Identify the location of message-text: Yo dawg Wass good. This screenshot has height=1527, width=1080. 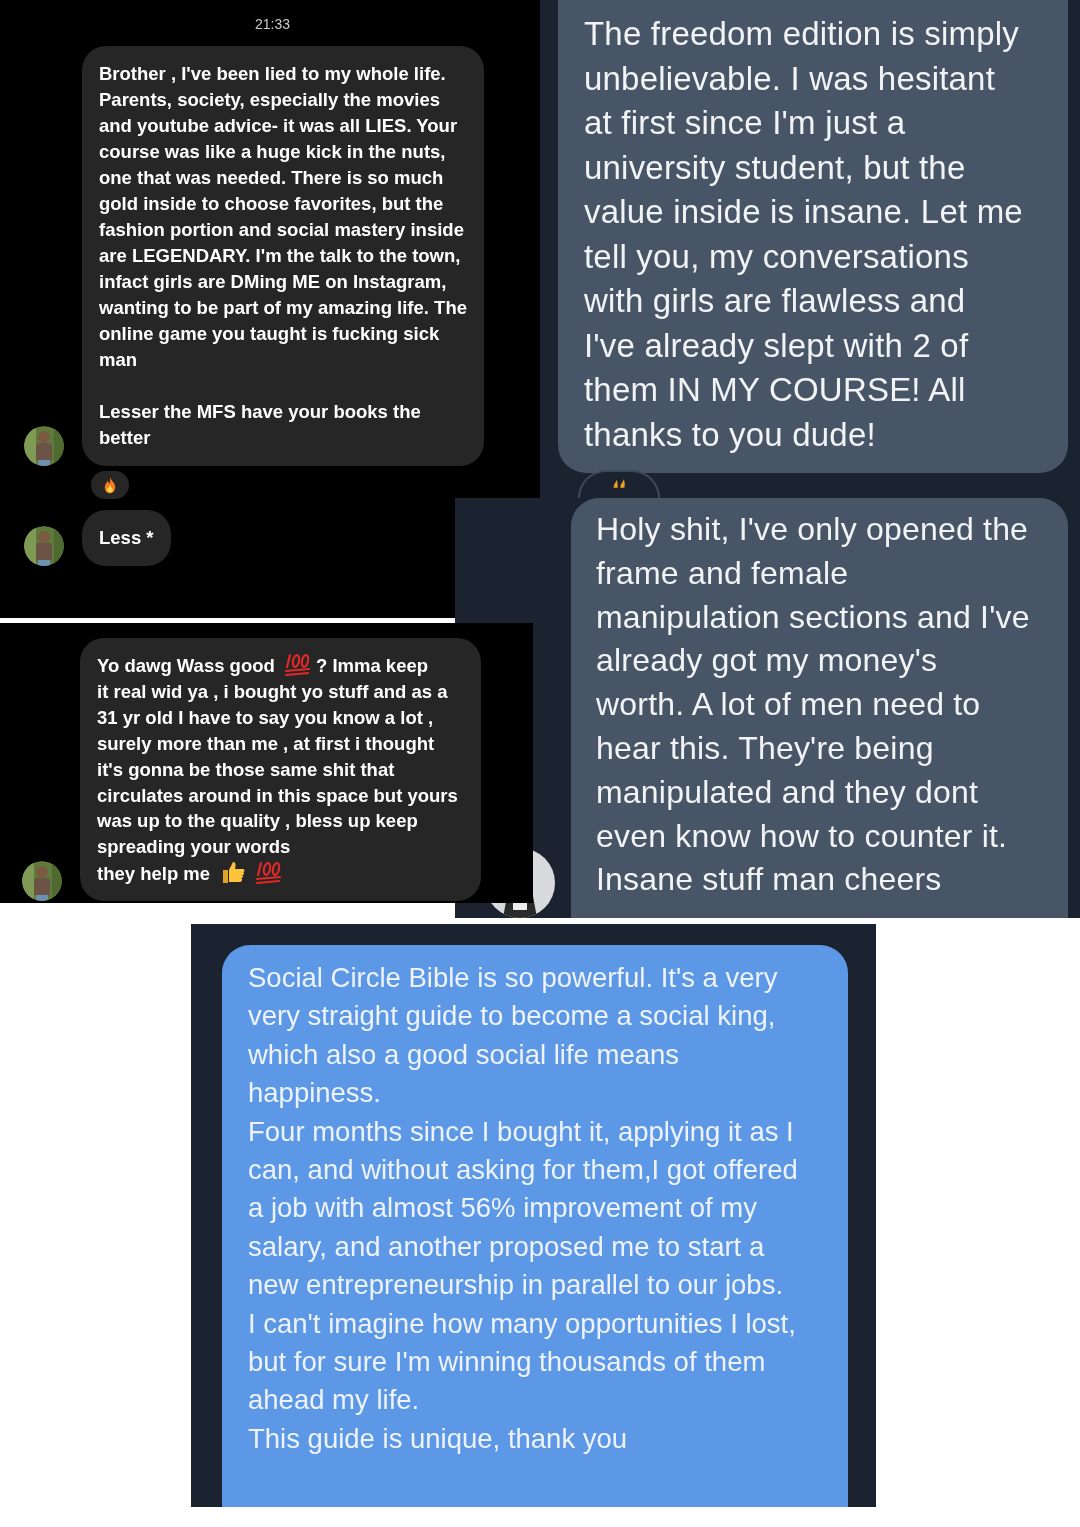
(186, 665).